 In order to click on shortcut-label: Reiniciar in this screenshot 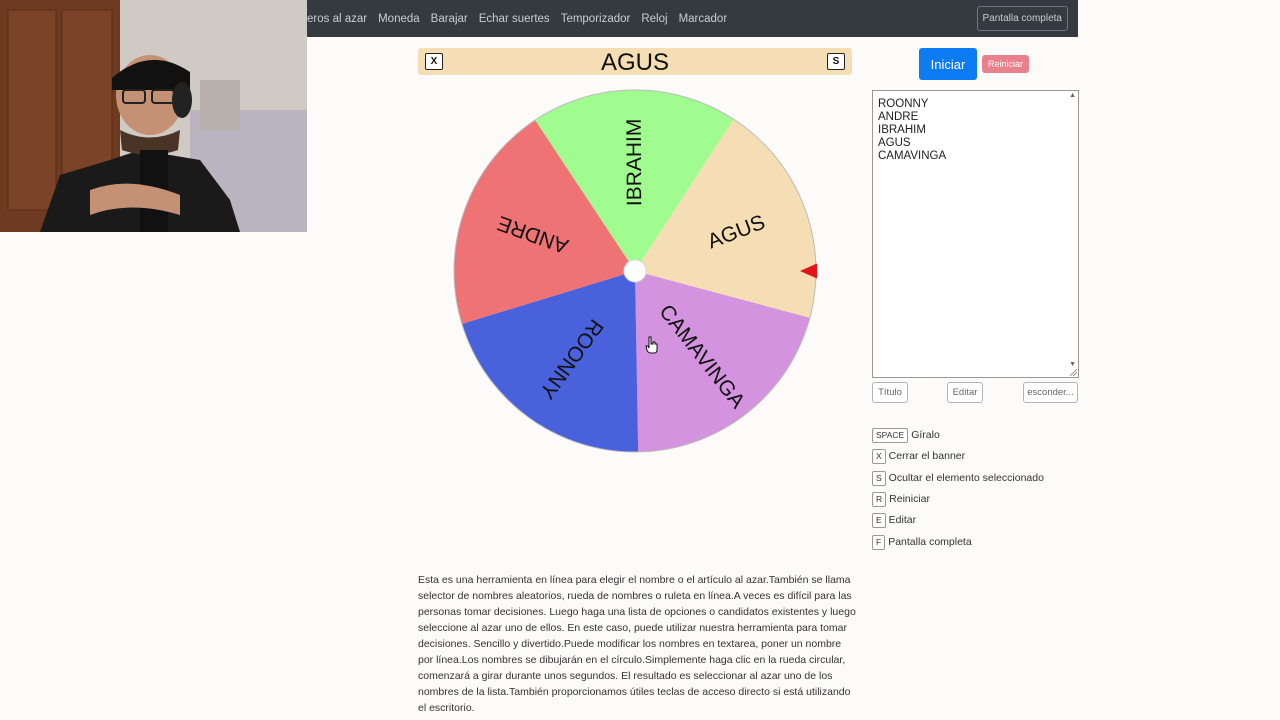, I will do `click(909, 499)`.